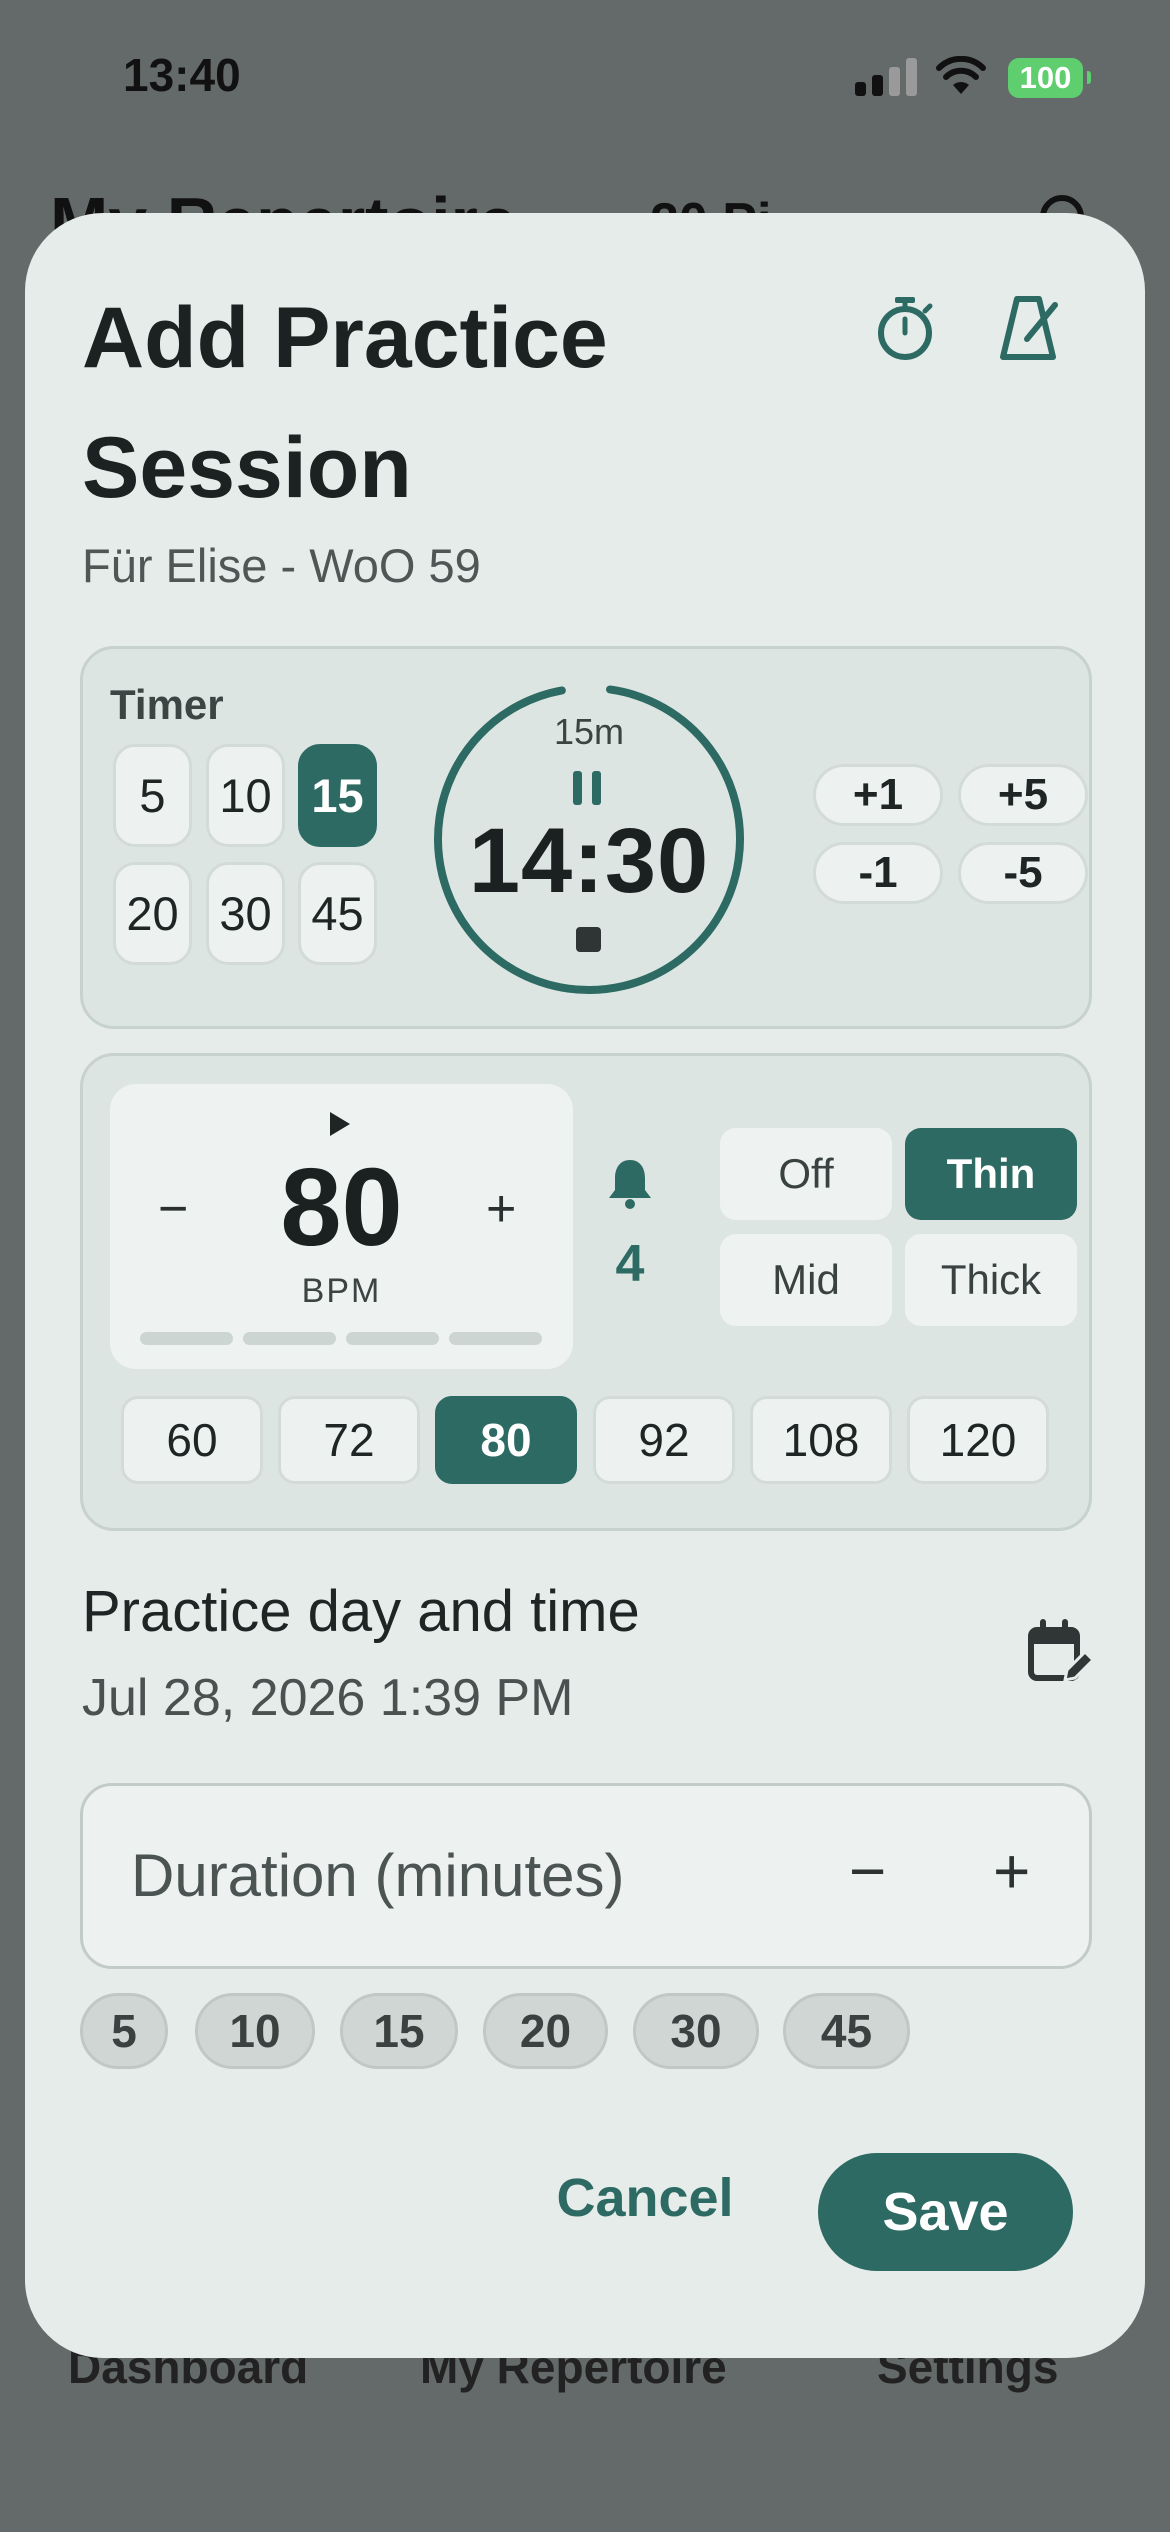  I want to click on timer-preset-30: 30, so click(245, 913).